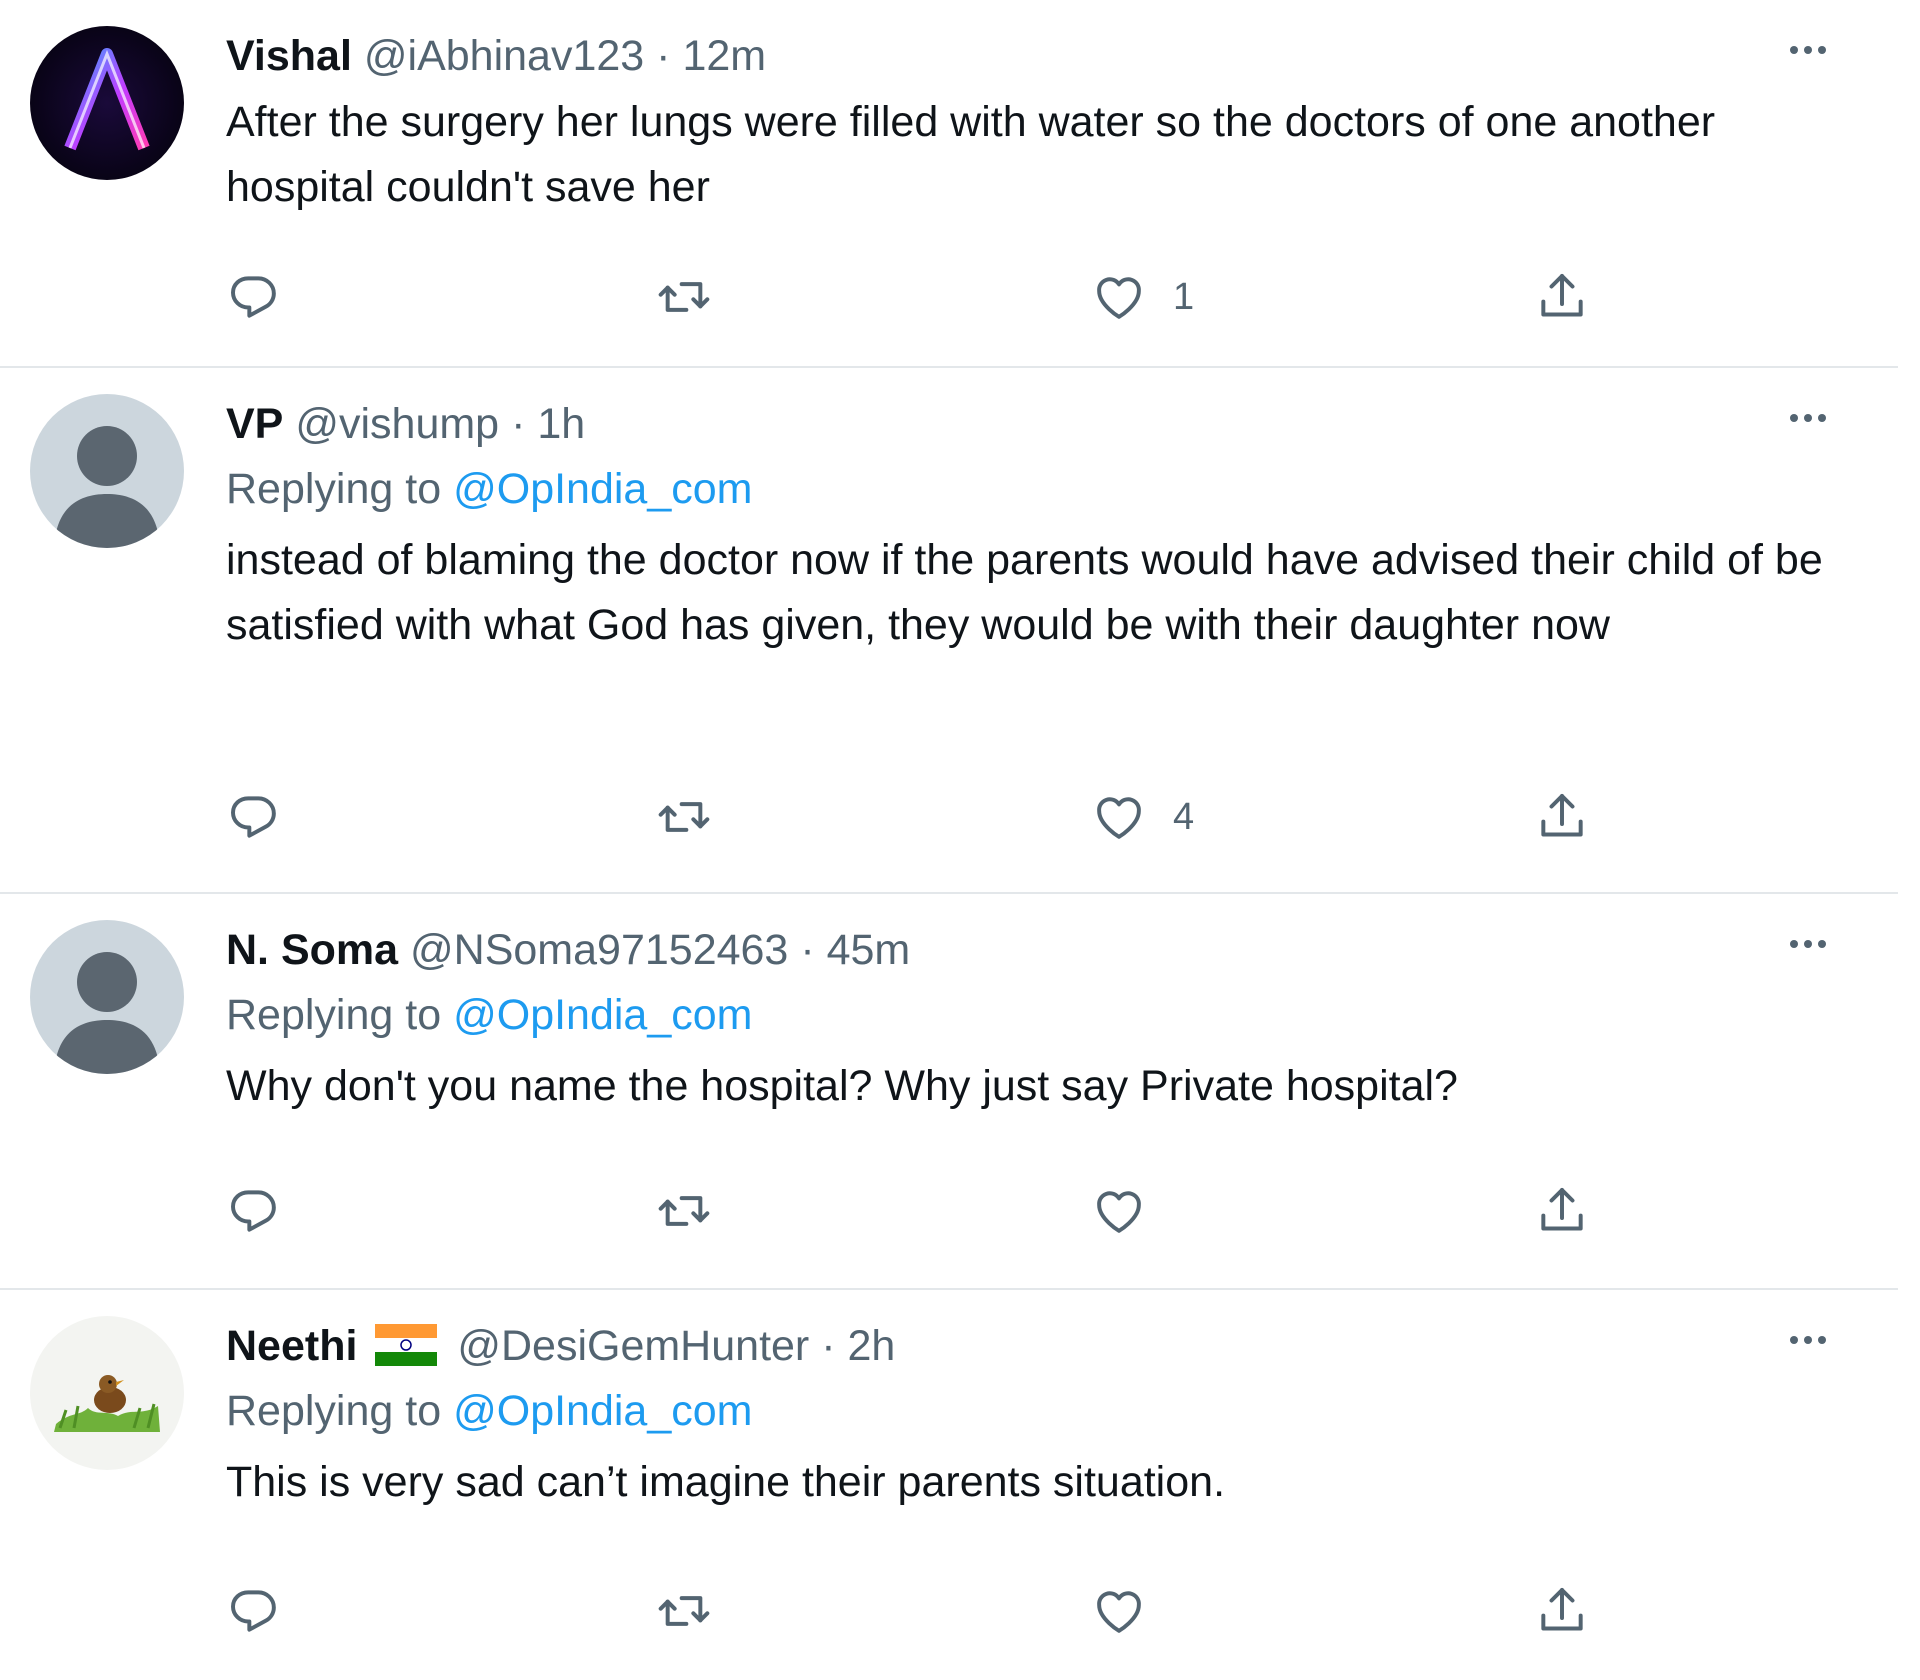 The height and width of the screenshot is (1680, 1920). I want to click on user-handle: @vishump, so click(397, 424).